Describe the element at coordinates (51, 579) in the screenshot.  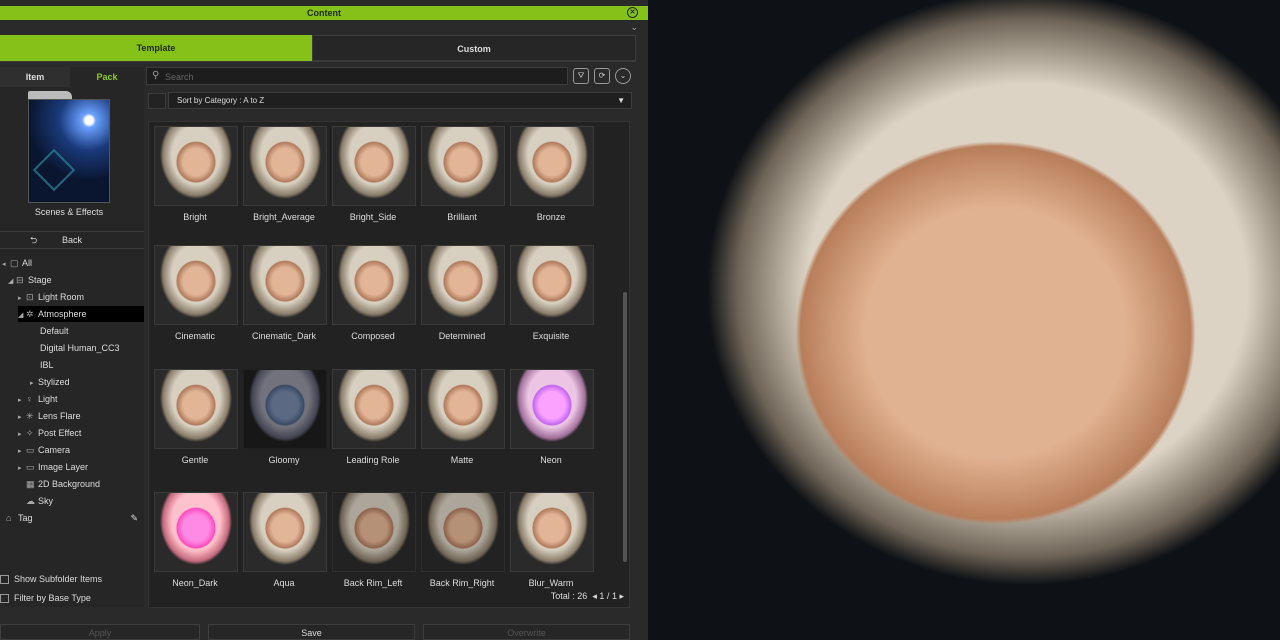
I see `show-subfolder-checkbox: Show Subfolder Items` at that location.